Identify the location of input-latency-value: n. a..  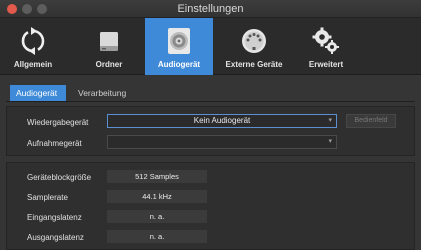
(157, 216).